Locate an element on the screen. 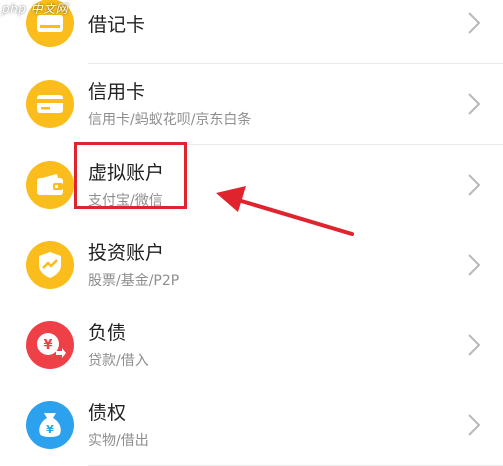  highlight-box is located at coordinates (130, 175).